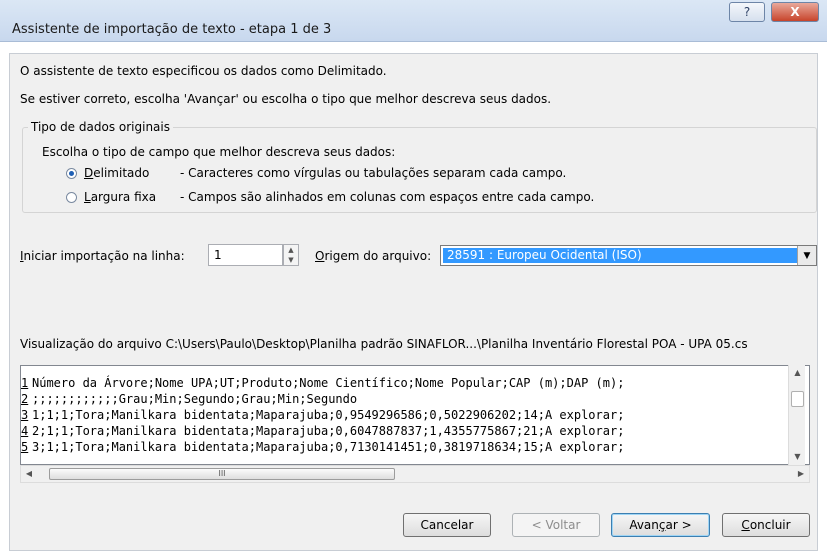  Describe the element at coordinates (25, 447) in the screenshot. I see `preview-line-number: 5` at that location.